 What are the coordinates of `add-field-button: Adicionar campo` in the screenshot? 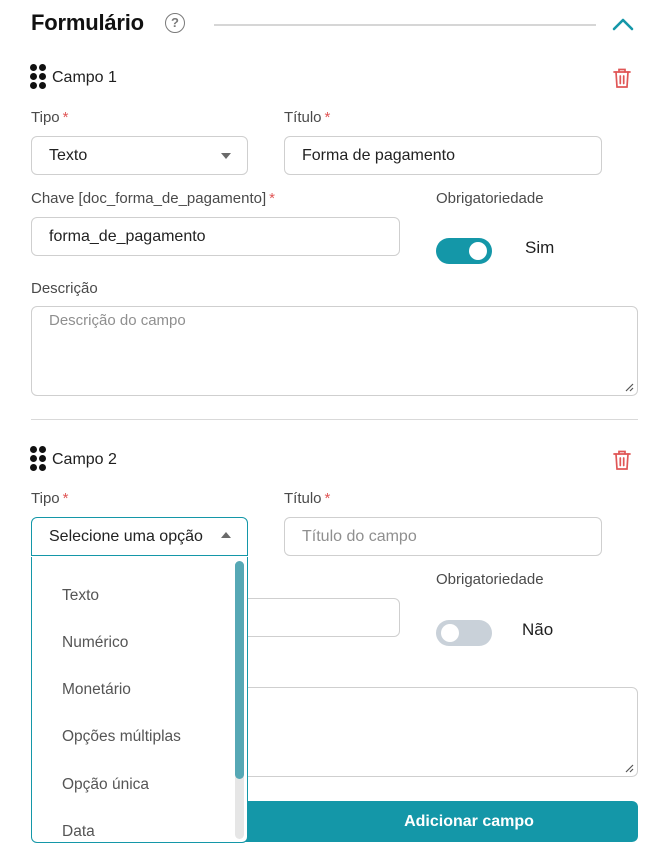 It's located at (437, 821).